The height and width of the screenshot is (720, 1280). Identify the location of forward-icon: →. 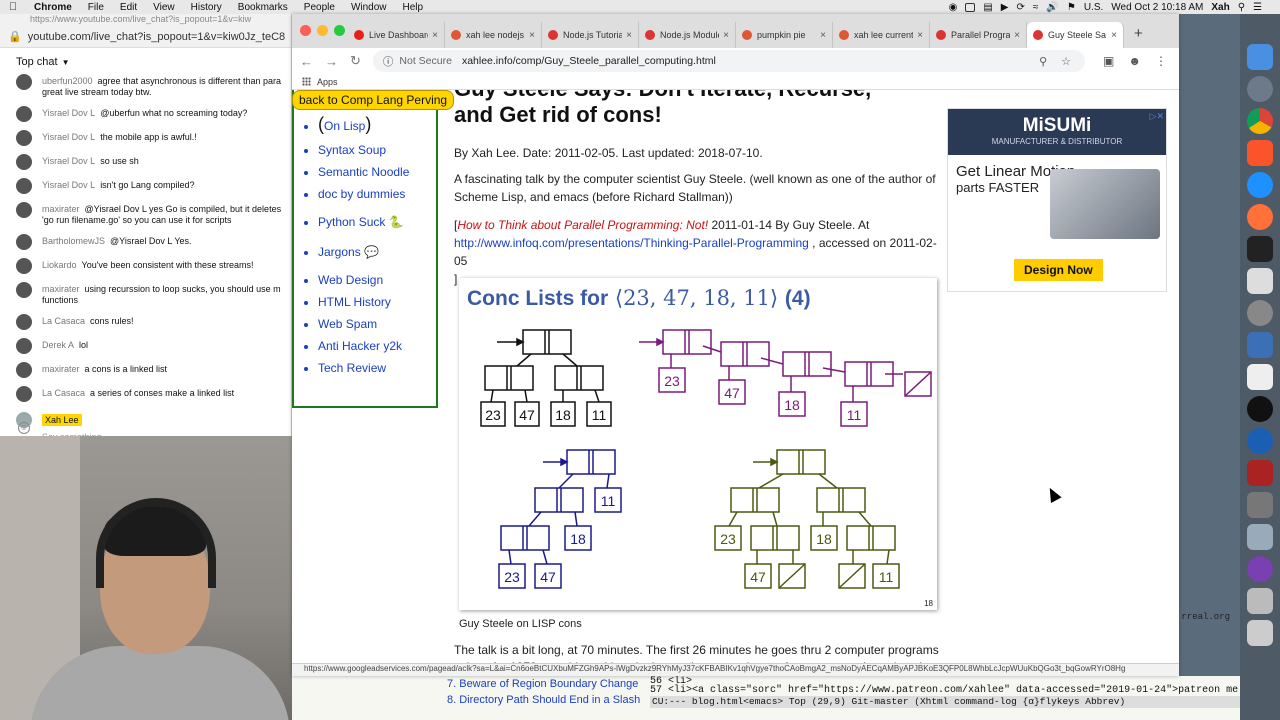
(331, 61).